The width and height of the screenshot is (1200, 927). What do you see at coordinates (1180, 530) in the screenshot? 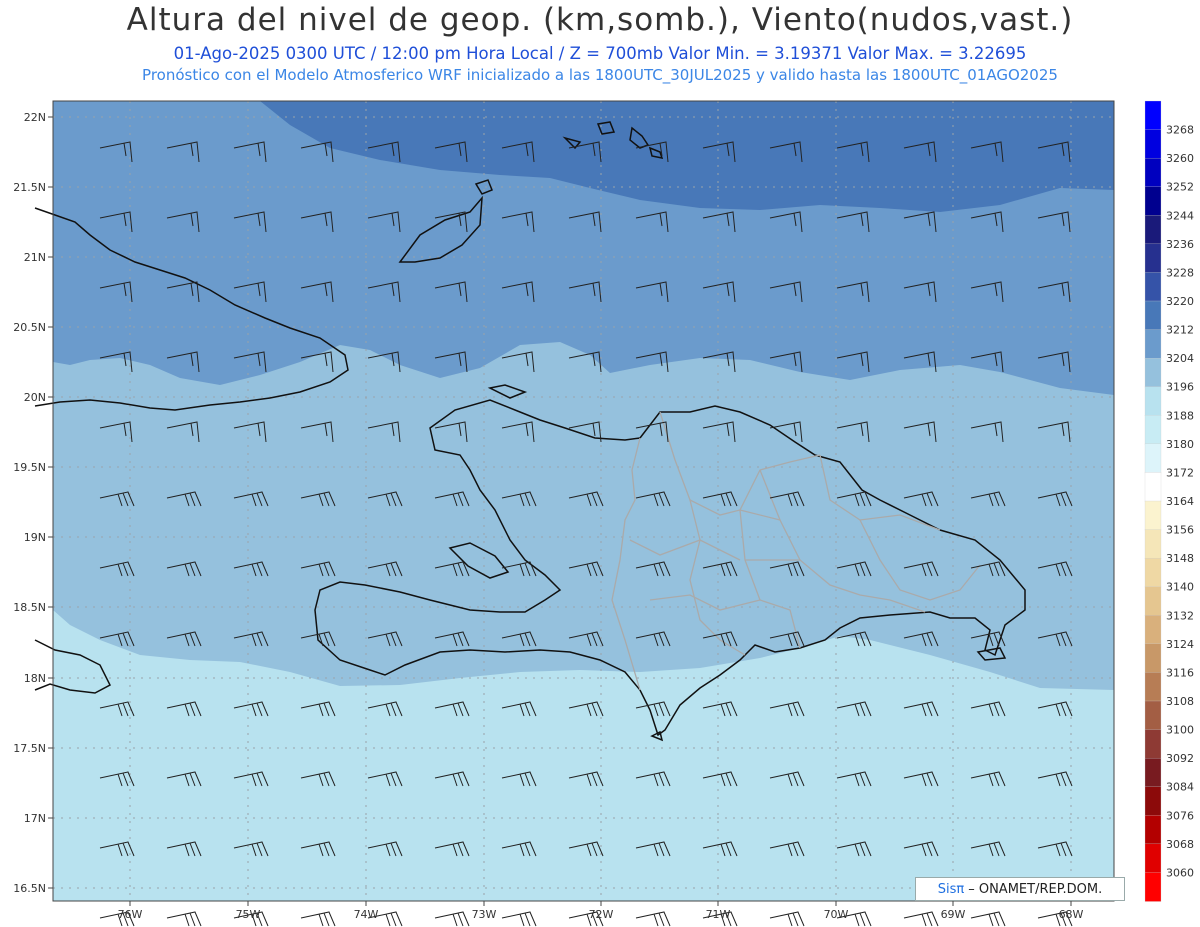
I see `colorbar-label: 3156` at bounding box center [1180, 530].